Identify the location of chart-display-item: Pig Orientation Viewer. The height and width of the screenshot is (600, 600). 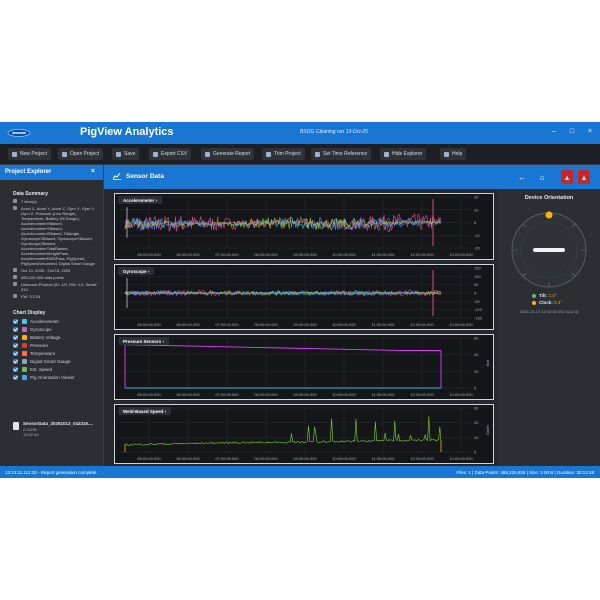
(56, 377).